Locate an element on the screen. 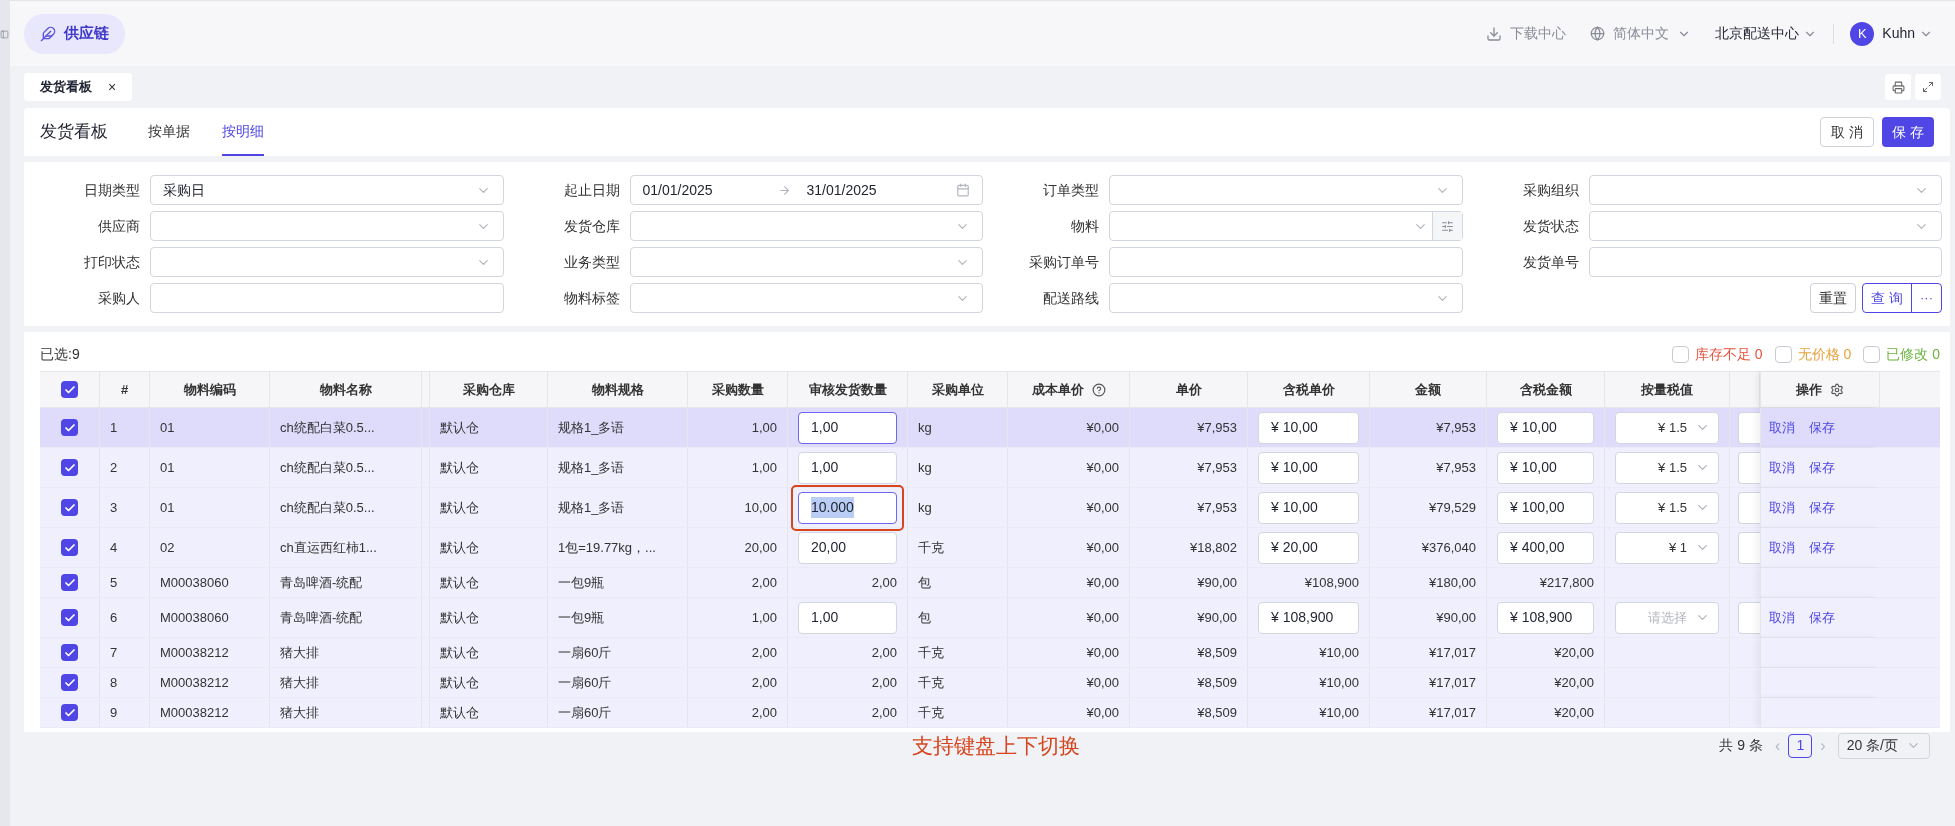 The image size is (1955, 826). table-row: 4 02 ch直运西红柿1... 默认仓 1包=19.77kg，... 20,00 20,00 千克 ¥0,00 ¥18,802 ¥ 20,00 ¥376,040 ¥ 400,00 ¥ 1 取消 保存 is located at coordinates (990, 548).